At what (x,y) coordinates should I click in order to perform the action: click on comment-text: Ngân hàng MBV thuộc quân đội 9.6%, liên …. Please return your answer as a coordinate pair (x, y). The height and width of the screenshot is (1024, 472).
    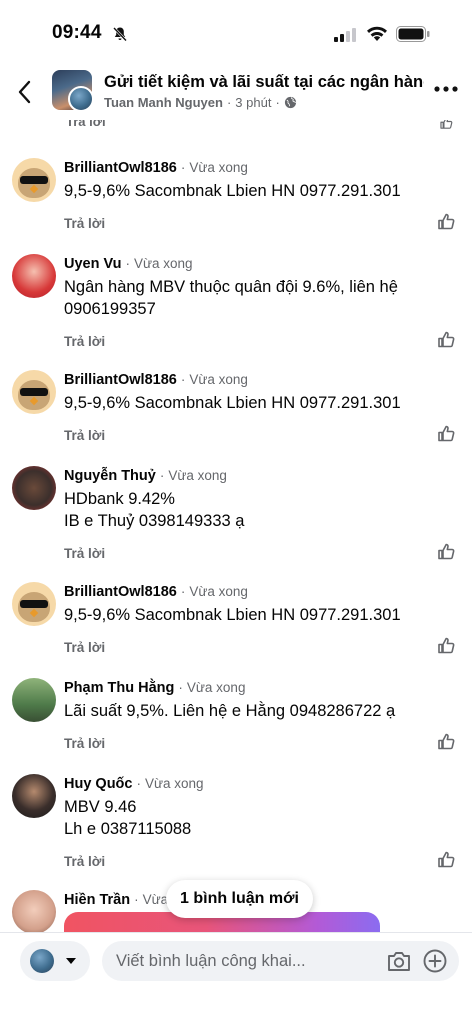
    Looking at the image, I should click on (231, 298).